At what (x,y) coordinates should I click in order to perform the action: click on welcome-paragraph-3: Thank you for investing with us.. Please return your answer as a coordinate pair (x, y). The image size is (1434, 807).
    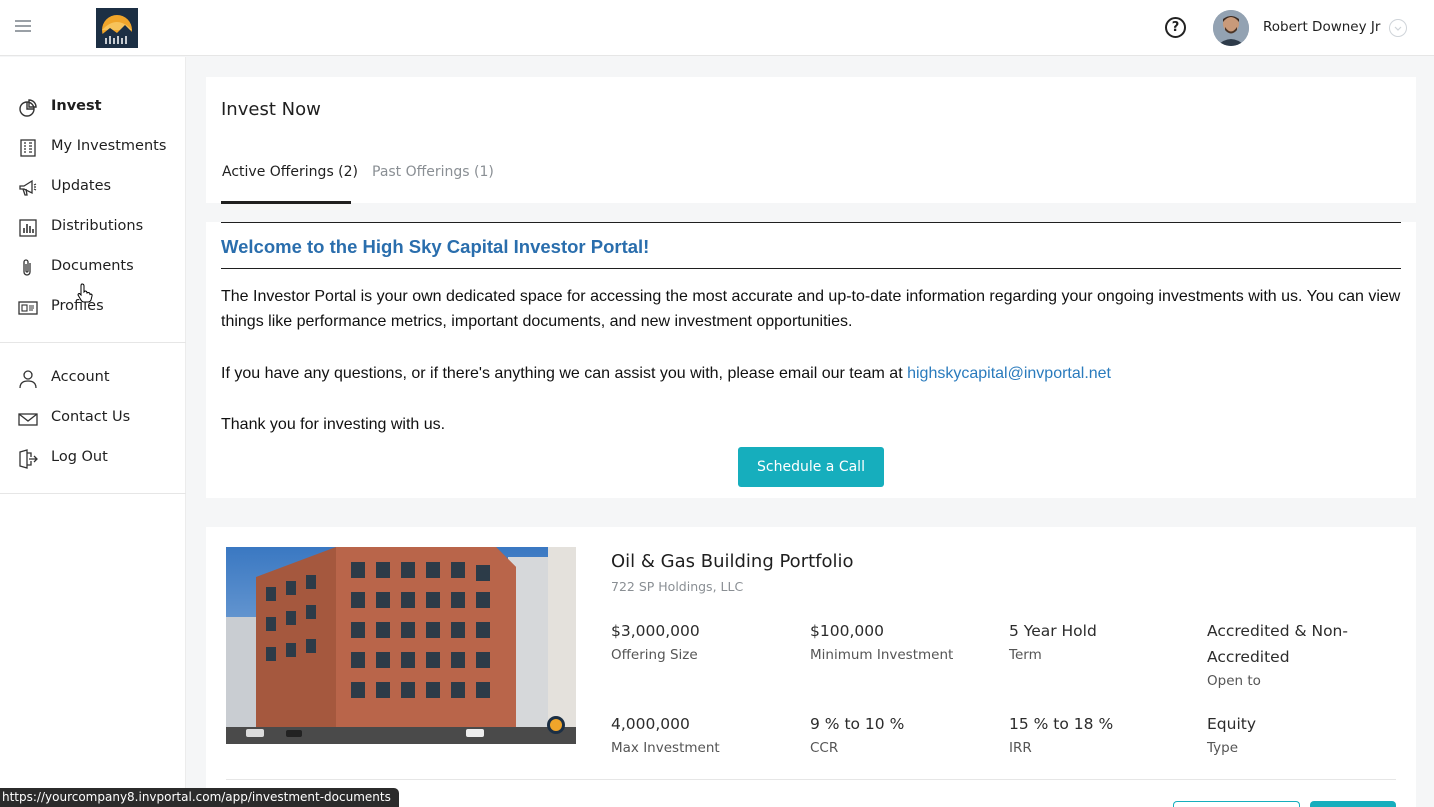
    Looking at the image, I should click on (333, 424).